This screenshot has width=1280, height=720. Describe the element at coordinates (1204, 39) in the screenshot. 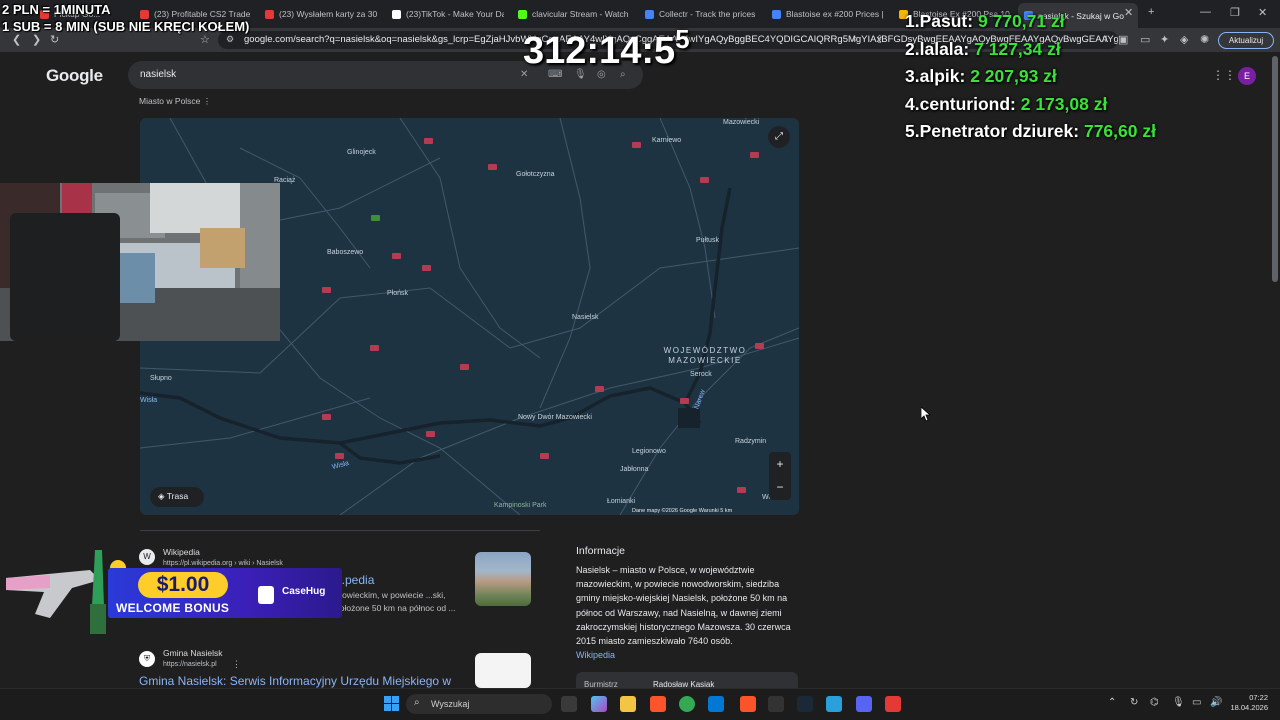

I see `ai-icon: ✺` at that location.